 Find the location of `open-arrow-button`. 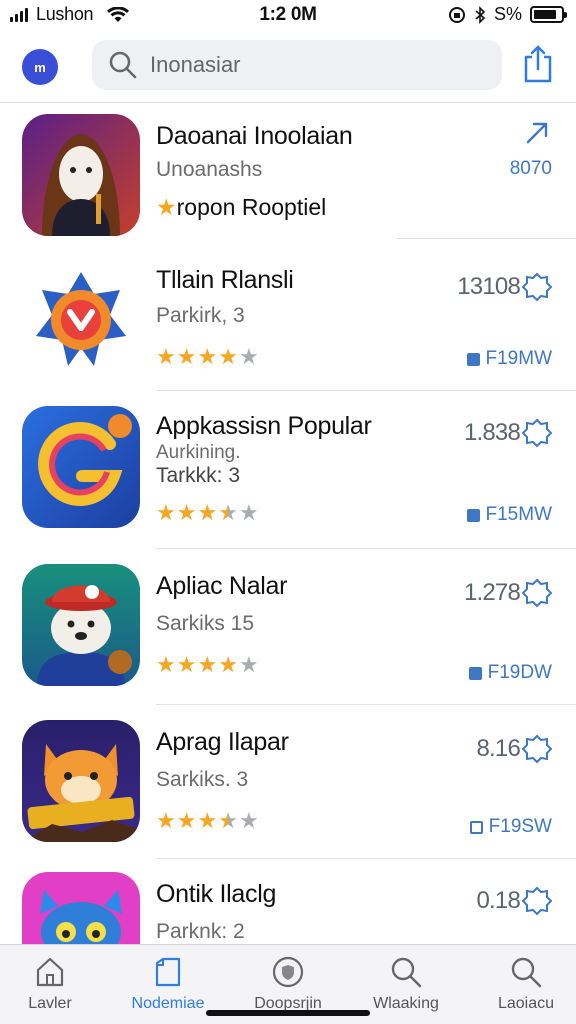

open-arrow-button is located at coordinates (537, 132).